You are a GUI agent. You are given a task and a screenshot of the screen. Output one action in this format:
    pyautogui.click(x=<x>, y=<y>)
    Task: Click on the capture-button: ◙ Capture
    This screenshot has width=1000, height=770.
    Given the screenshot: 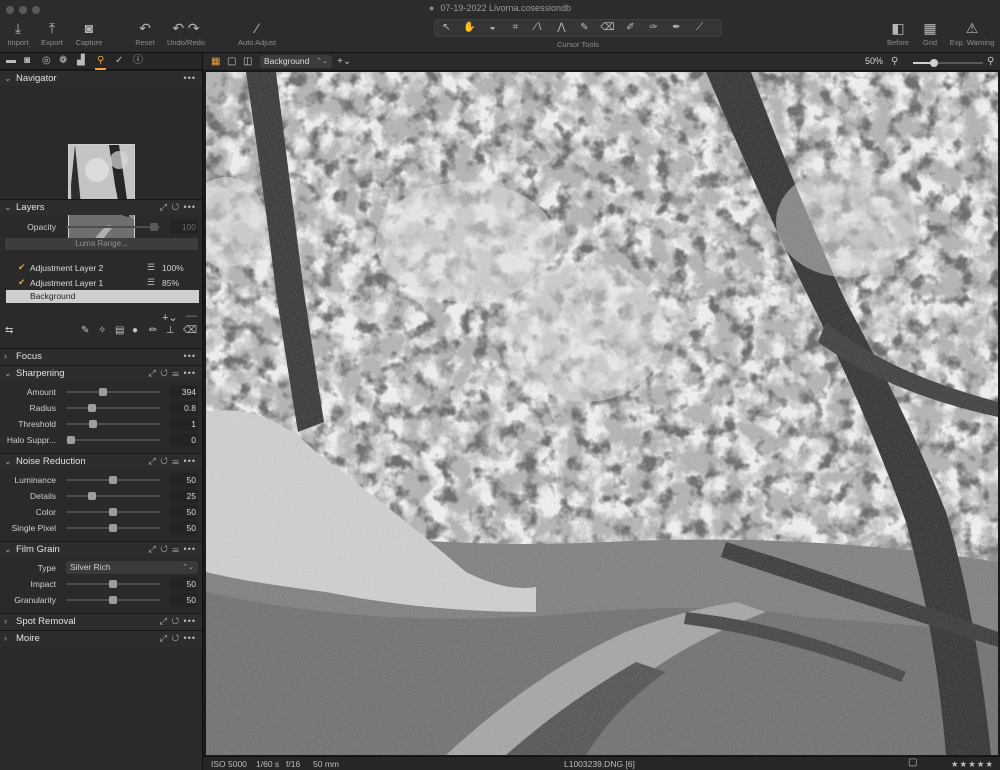 What is the action you would take?
    pyautogui.click(x=89, y=32)
    